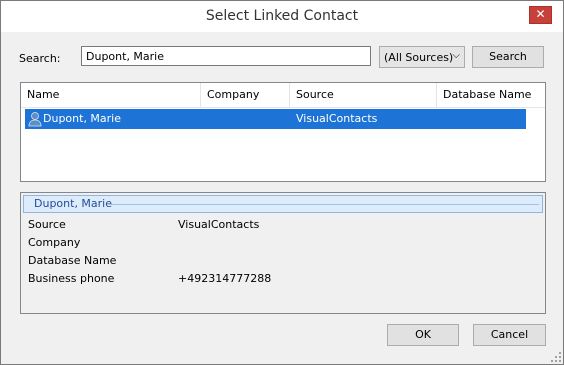 The image size is (564, 365). Describe the element at coordinates (219, 224) in the screenshot. I see `field-value-source: VisualContacts` at that location.